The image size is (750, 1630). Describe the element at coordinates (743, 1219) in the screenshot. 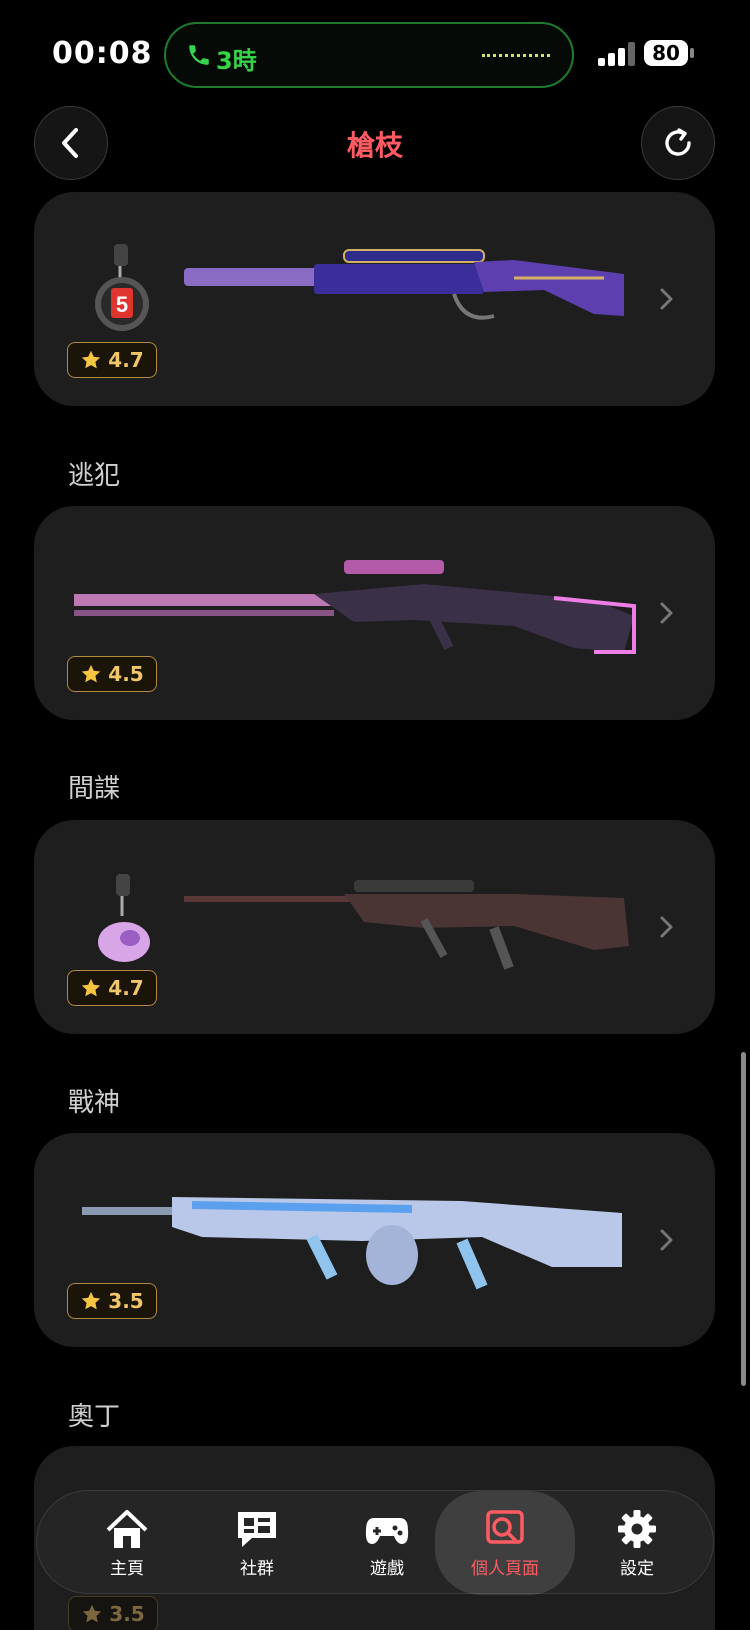

I see `scrollbar` at that location.